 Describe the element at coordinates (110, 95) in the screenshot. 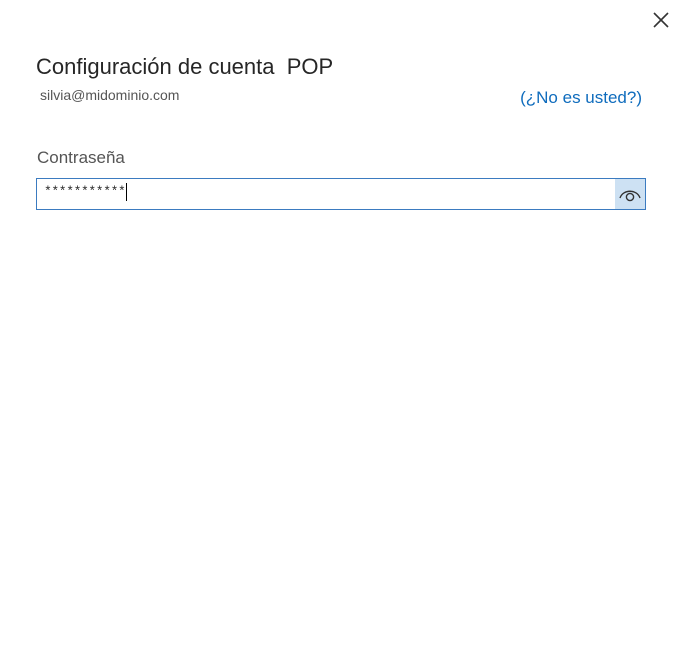

I see `account-email: silvia@midominio.com` at that location.